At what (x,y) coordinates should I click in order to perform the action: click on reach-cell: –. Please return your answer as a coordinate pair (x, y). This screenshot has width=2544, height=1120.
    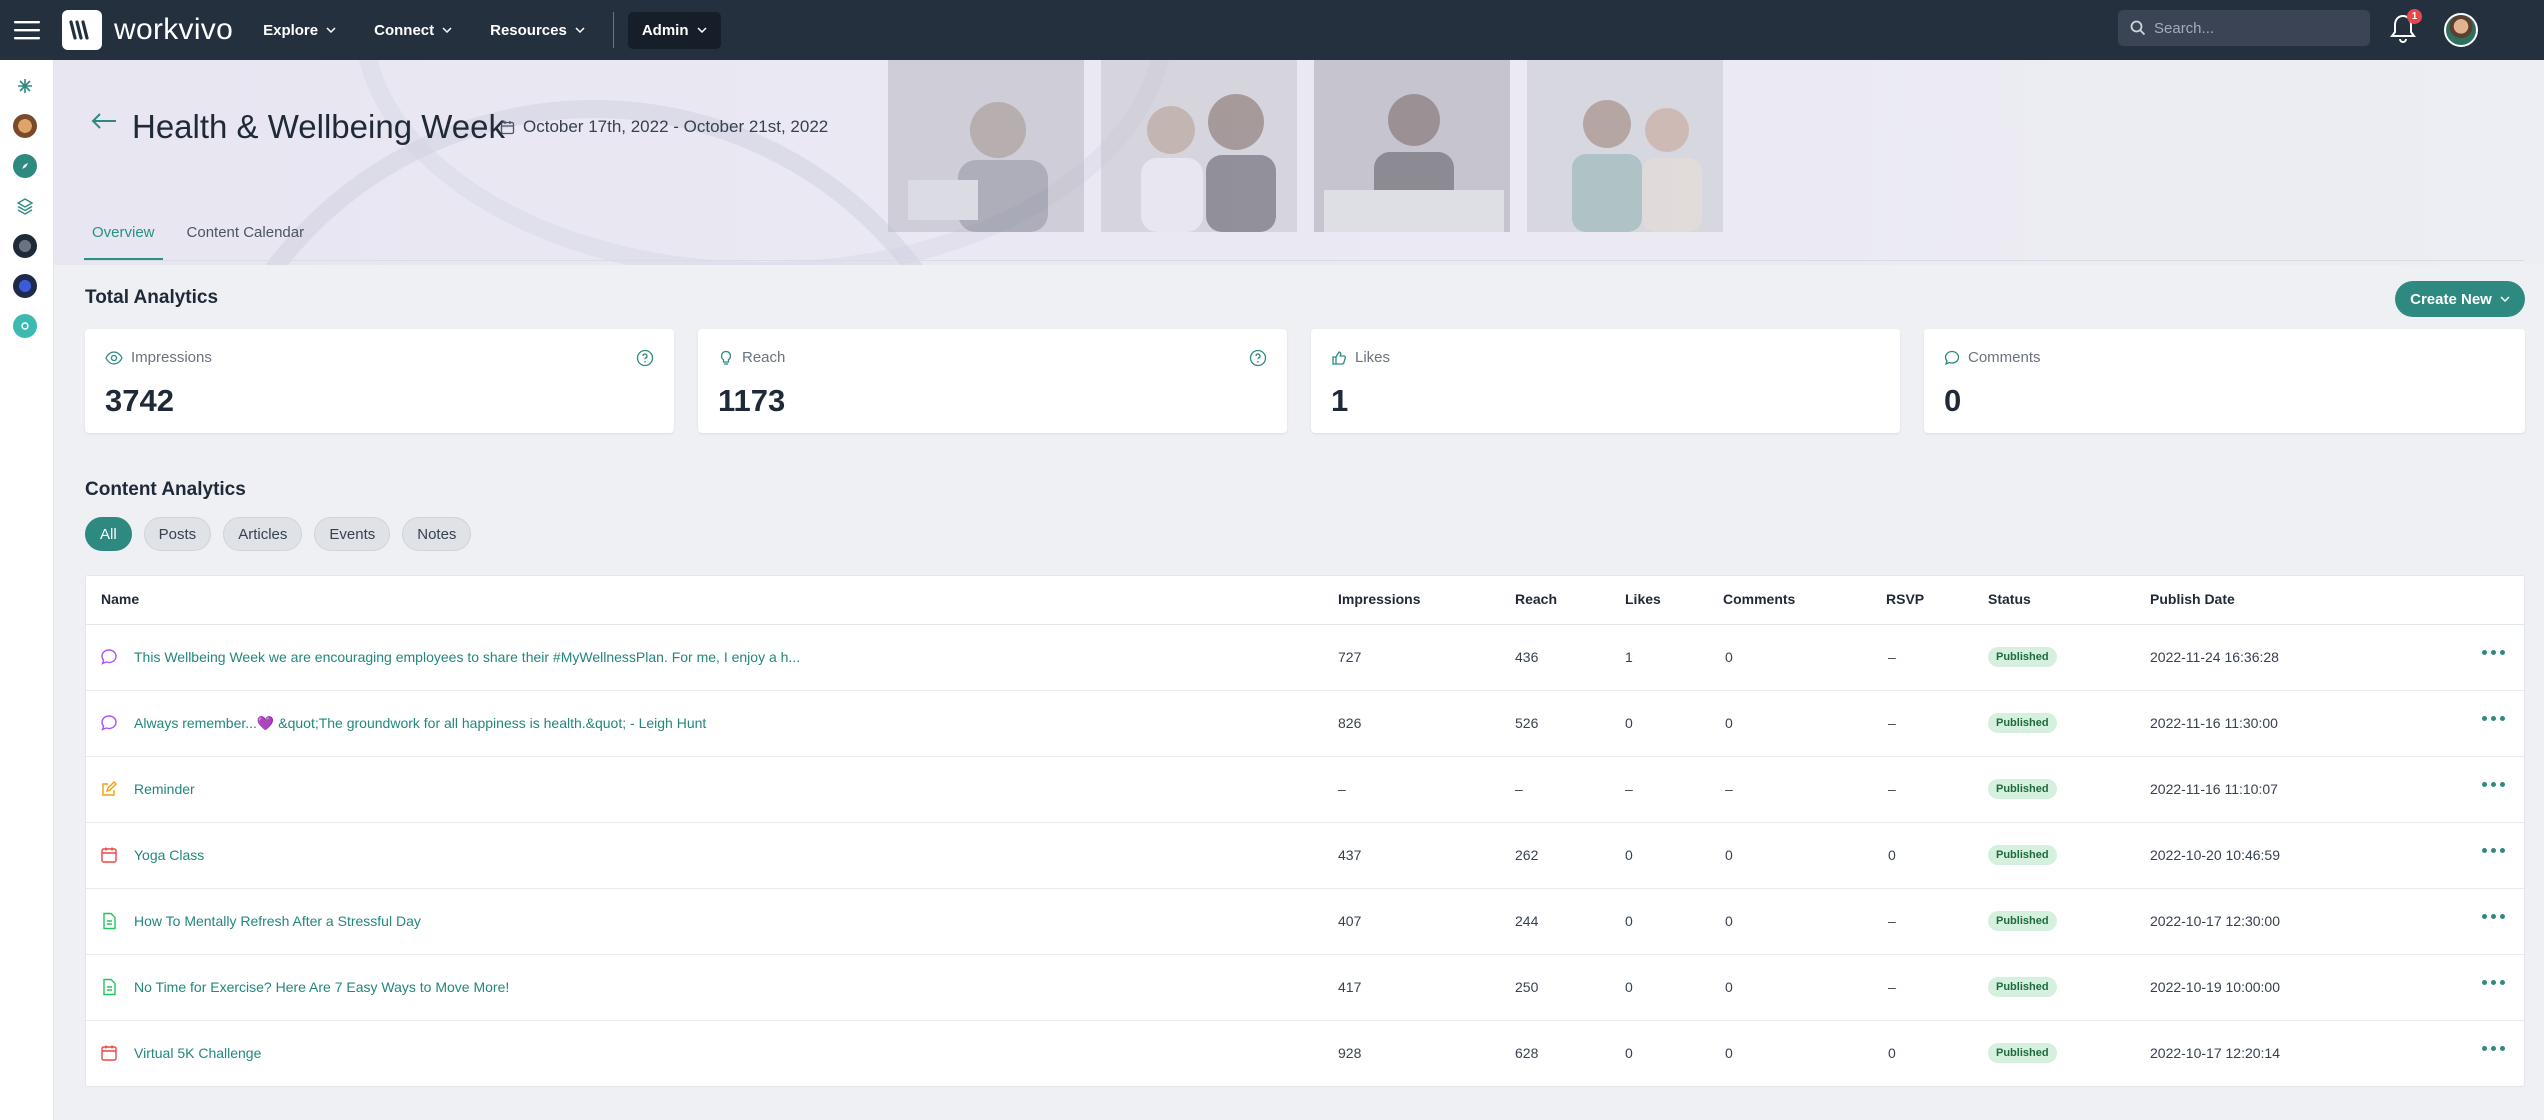
    Looking at the image, I should click on (1519, 789).